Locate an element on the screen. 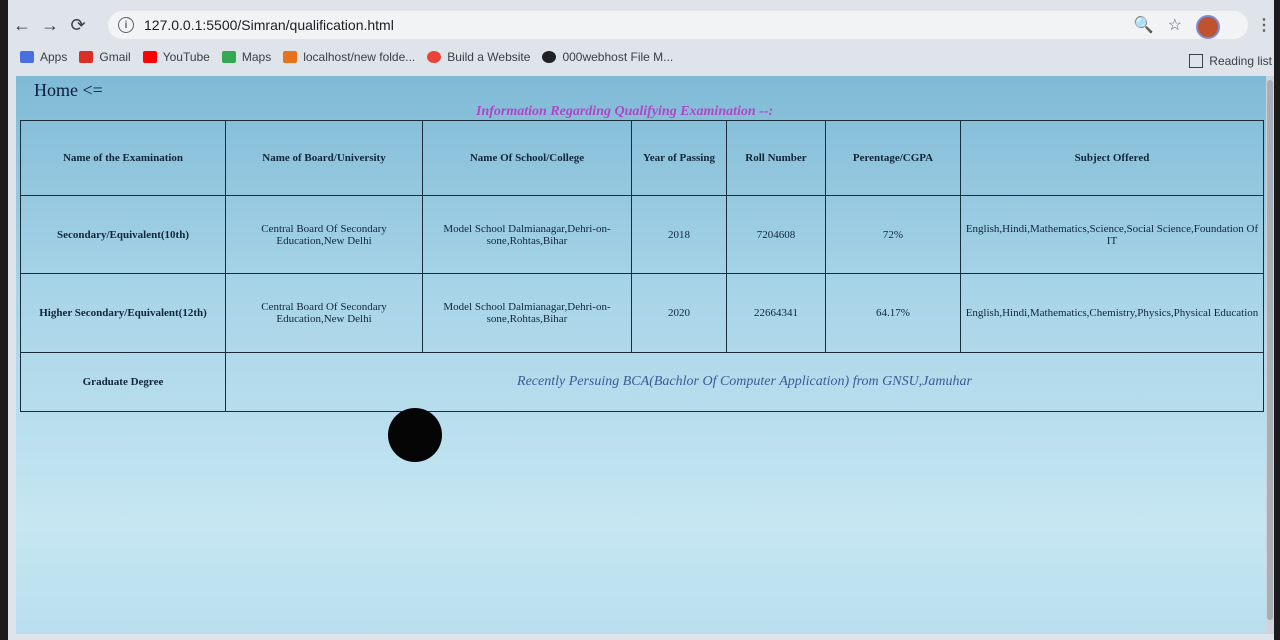  cell-exam: Higher Secondary/Equivalent(12th) is located at coordinates (123, 313).